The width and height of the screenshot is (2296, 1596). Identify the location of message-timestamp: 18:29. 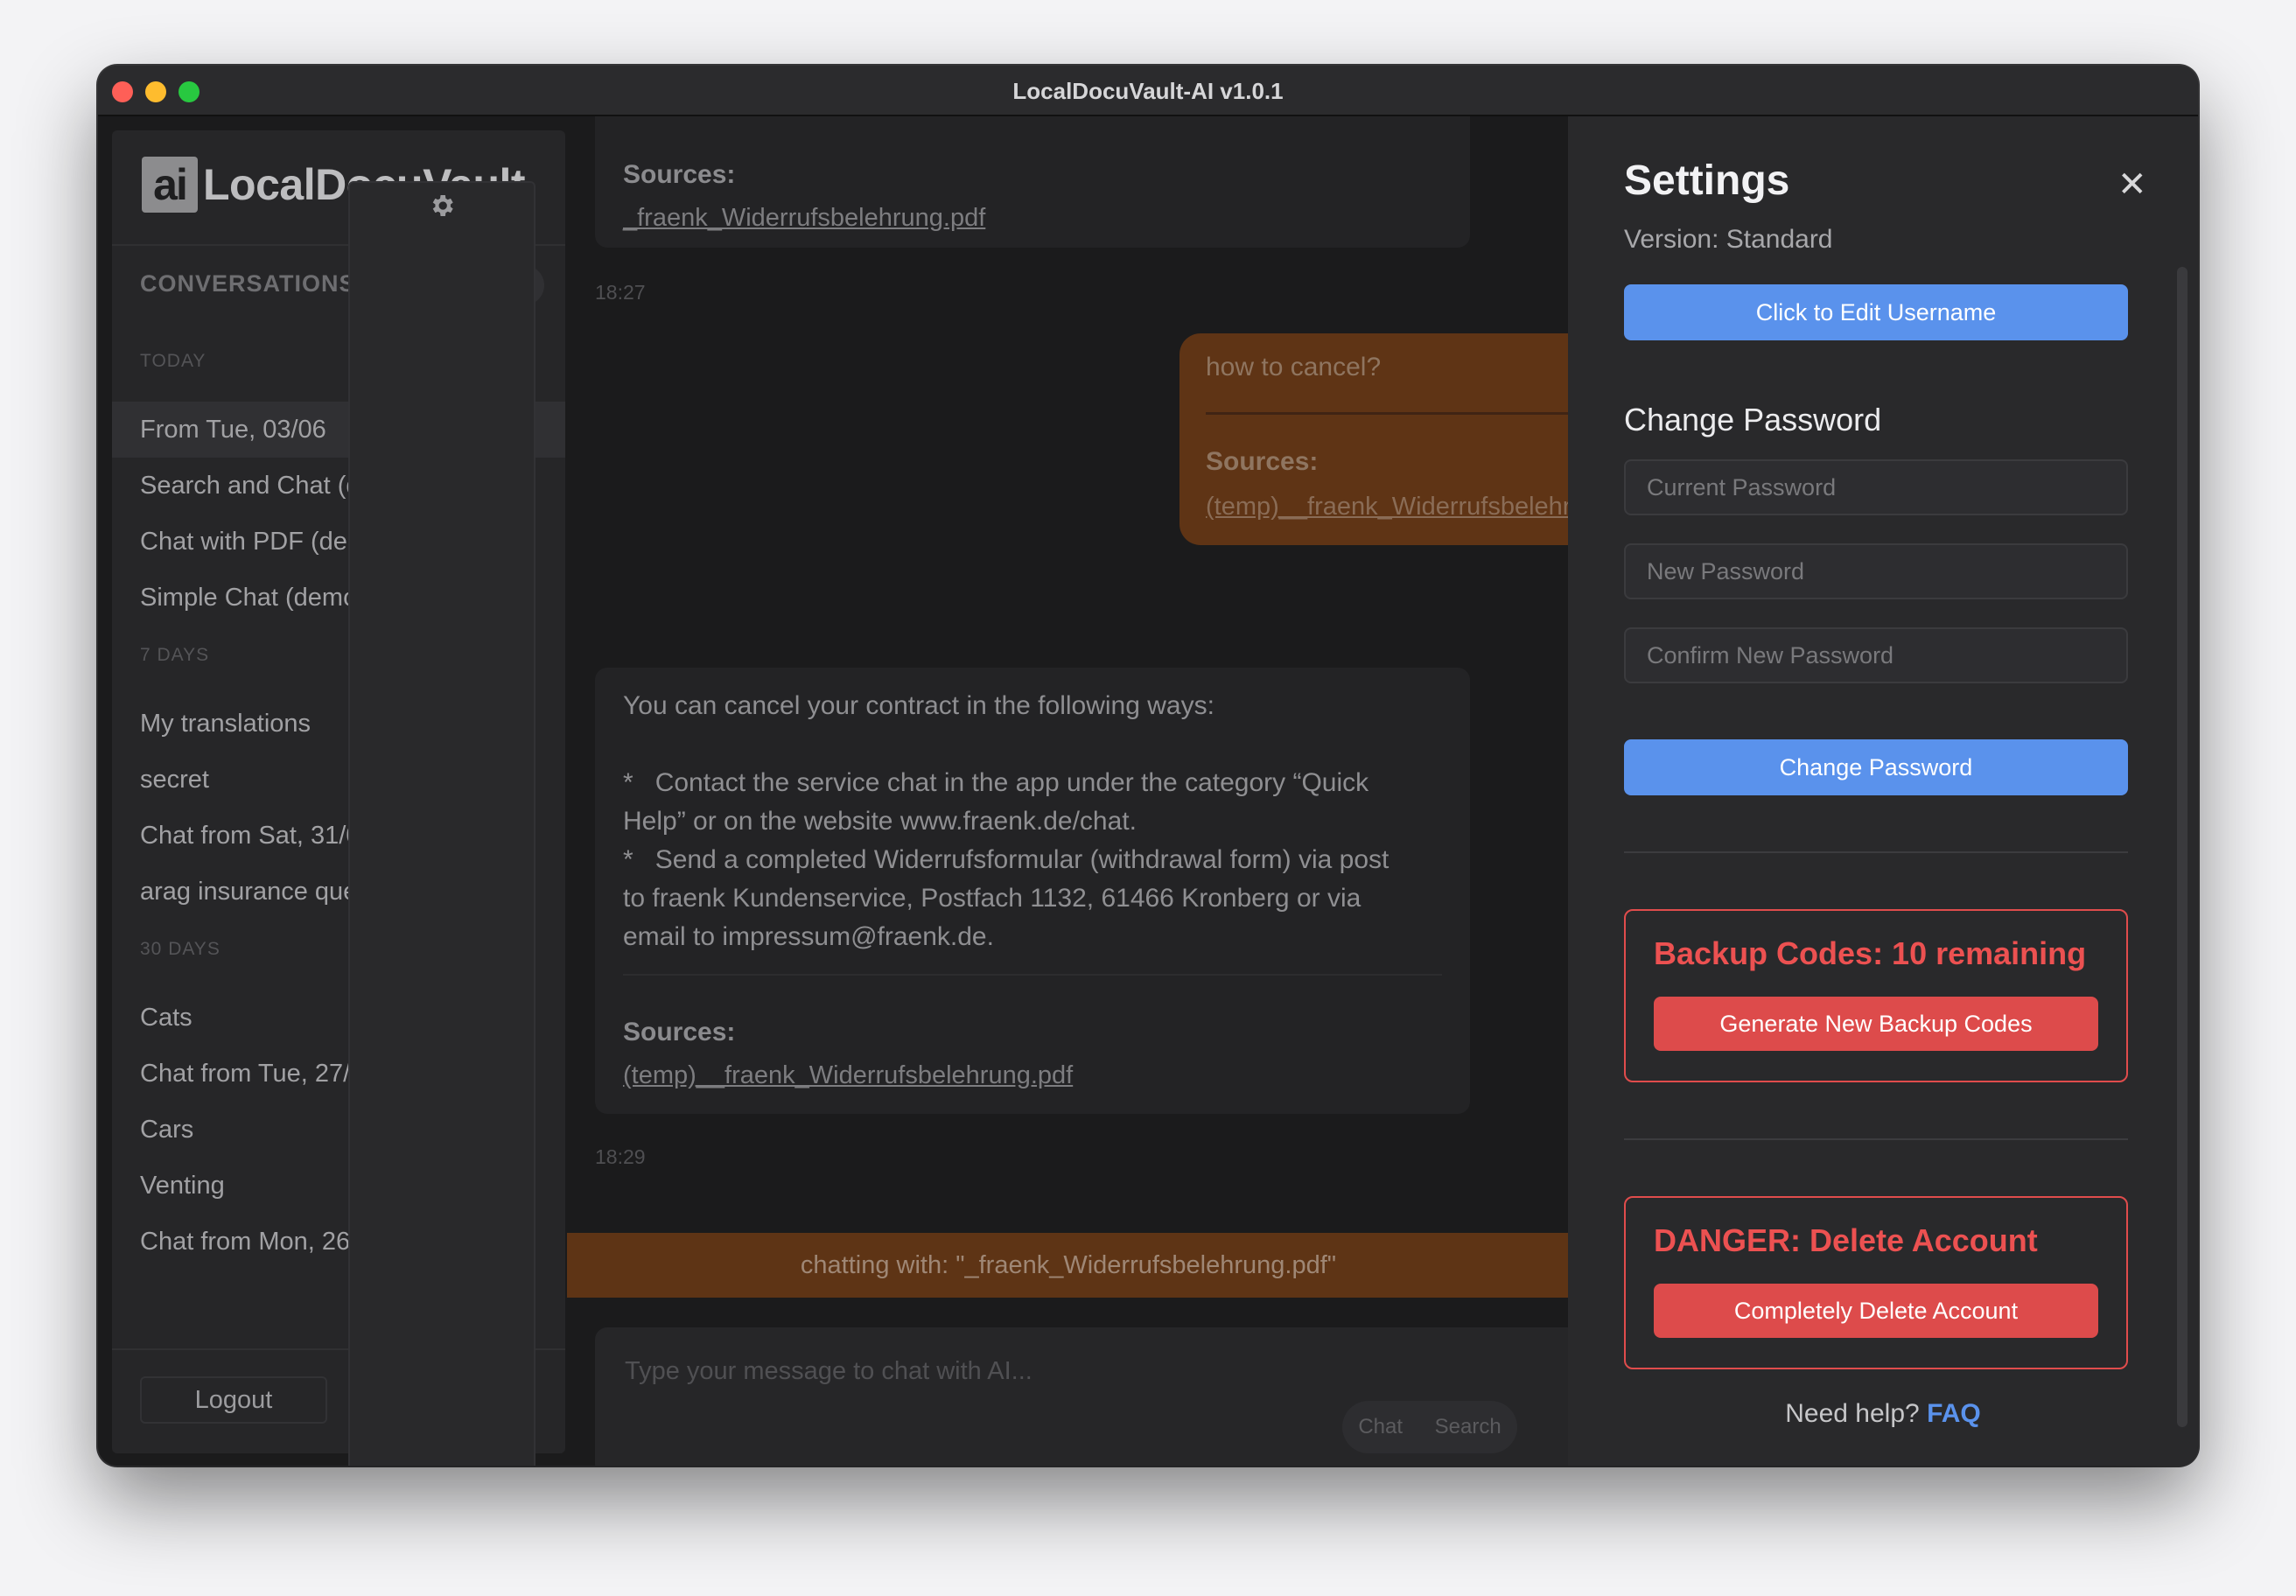
(620, 1156).